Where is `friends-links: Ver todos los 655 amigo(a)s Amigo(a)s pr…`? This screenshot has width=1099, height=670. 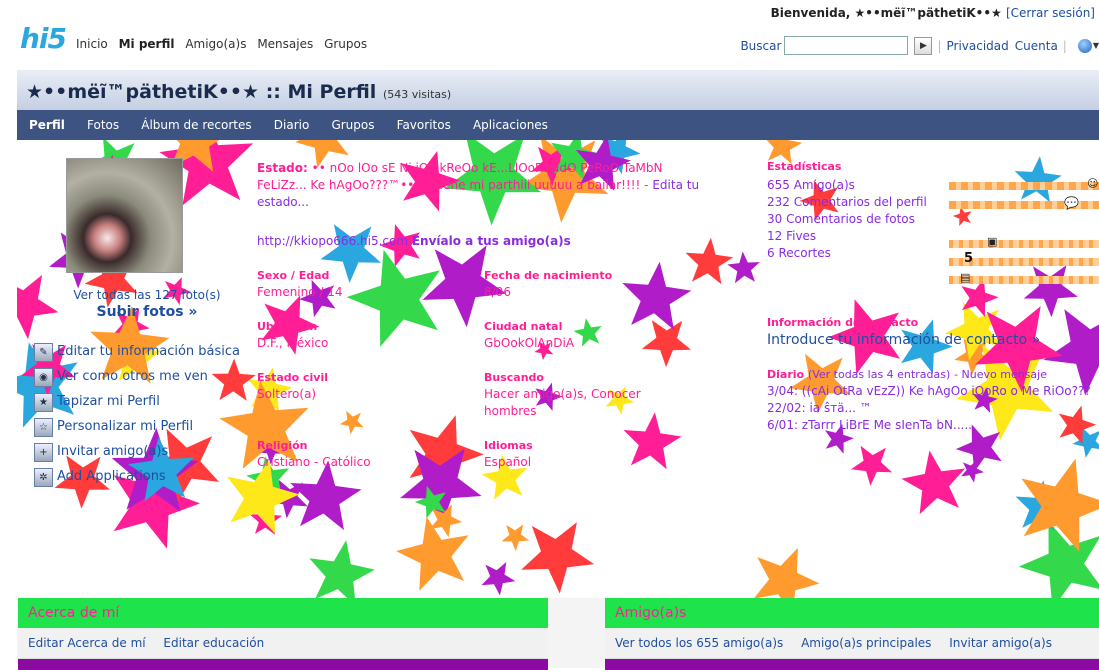 friends-links: Ver todos los 655 amigo(a)s Amigo(a)s pr… is located at coordinates (852, 643).